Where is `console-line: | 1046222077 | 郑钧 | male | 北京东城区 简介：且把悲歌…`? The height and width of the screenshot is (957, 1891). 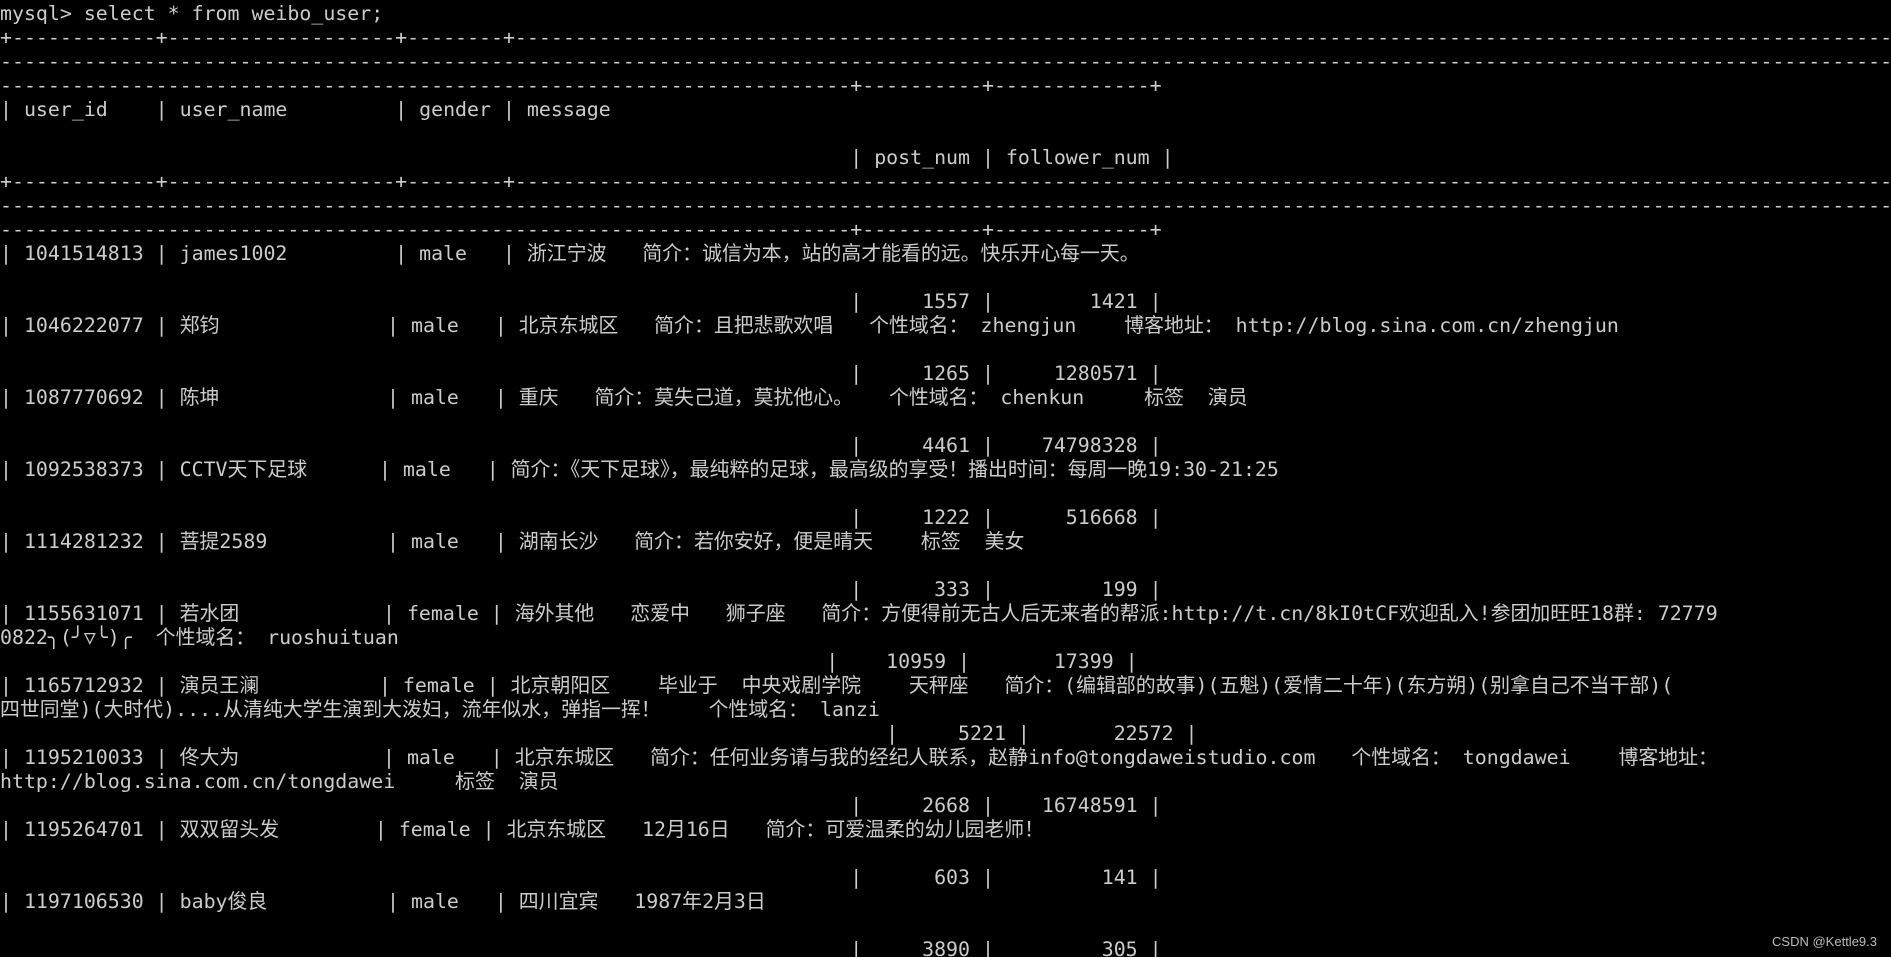
console-line: | 1046222077 | 郑钧 | male | 北京东城区 简介：且把悲歌… is located at coordinates (809, 325).